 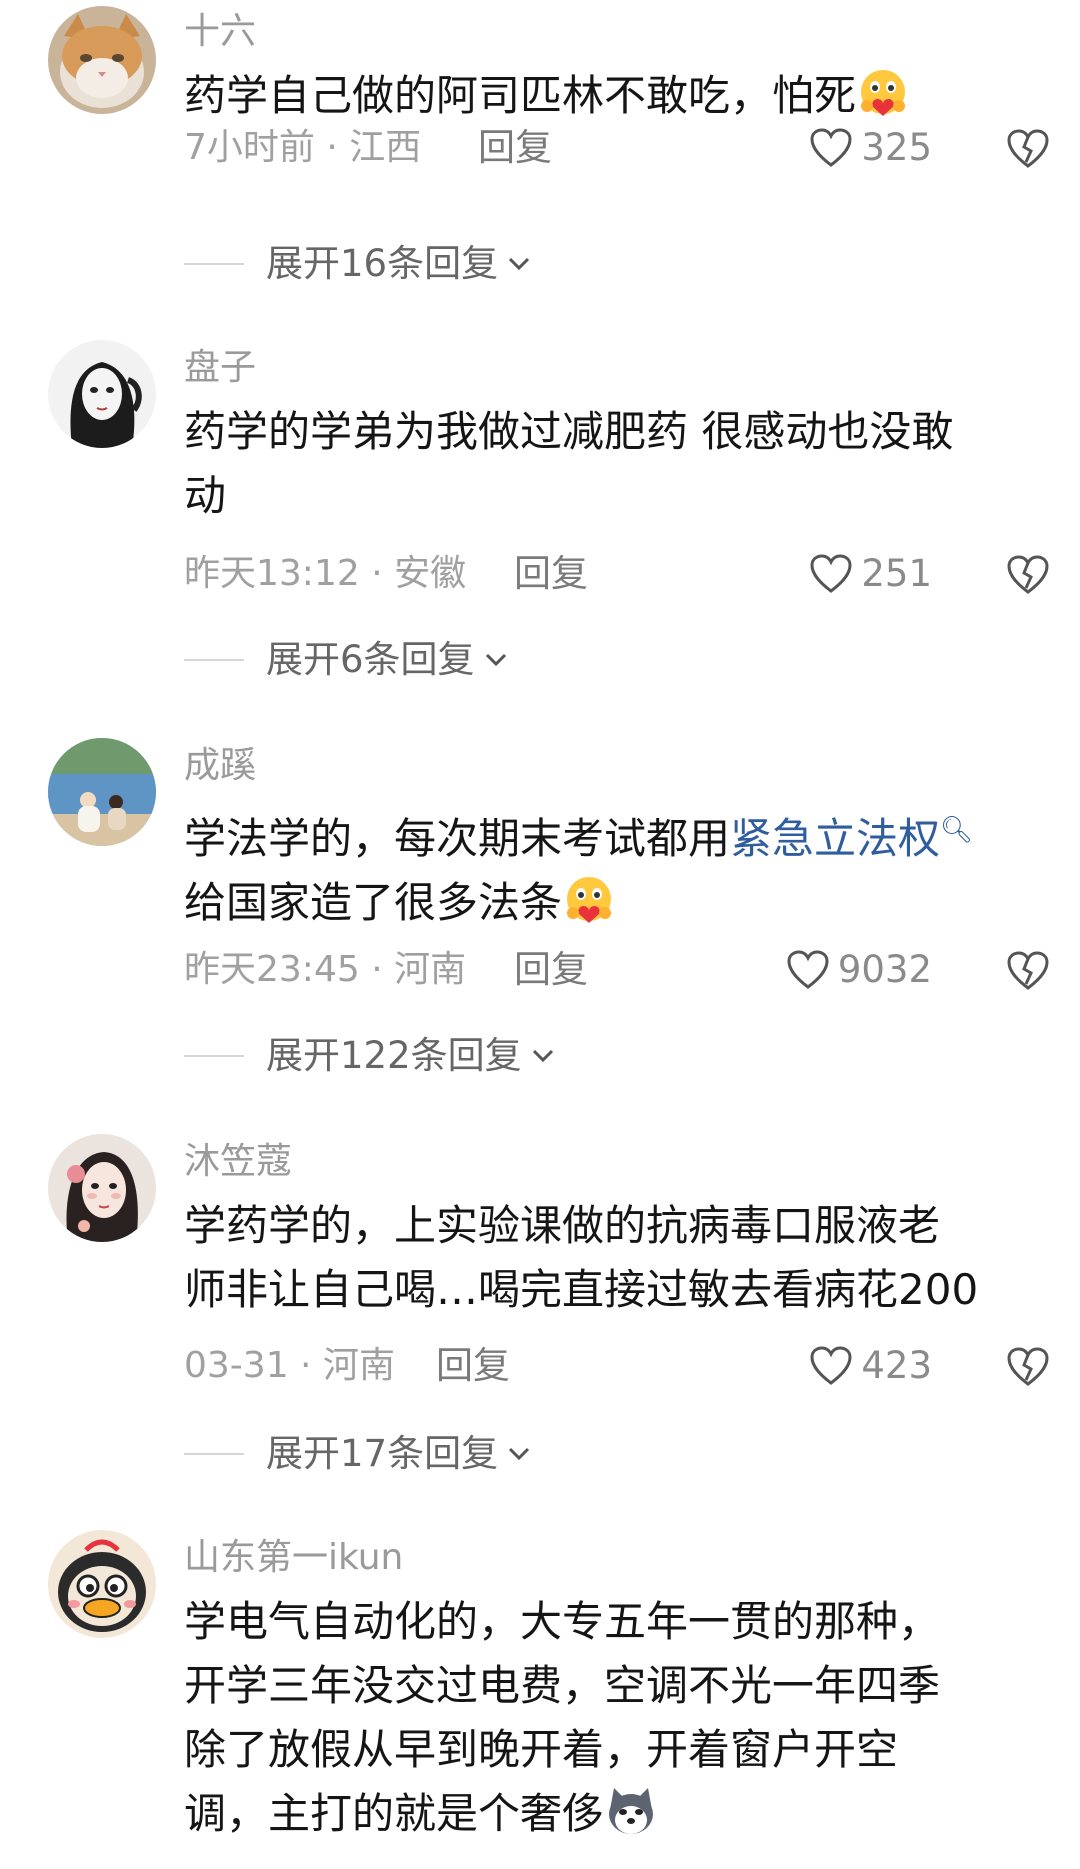 I want to click on comment-meta: 昨天23:45 · 河南, so click(x=325, y=969).